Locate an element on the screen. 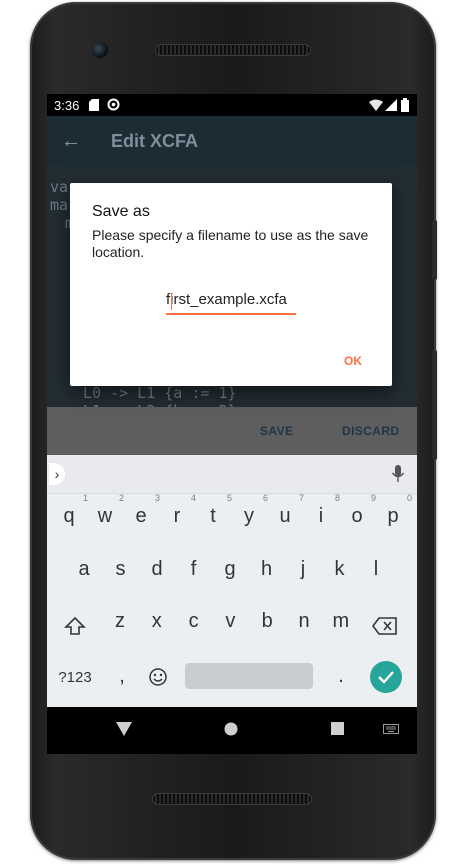 The width and height of the screenshot is (467, 864). key-hint: 7 is located at coordinates (301, 498).